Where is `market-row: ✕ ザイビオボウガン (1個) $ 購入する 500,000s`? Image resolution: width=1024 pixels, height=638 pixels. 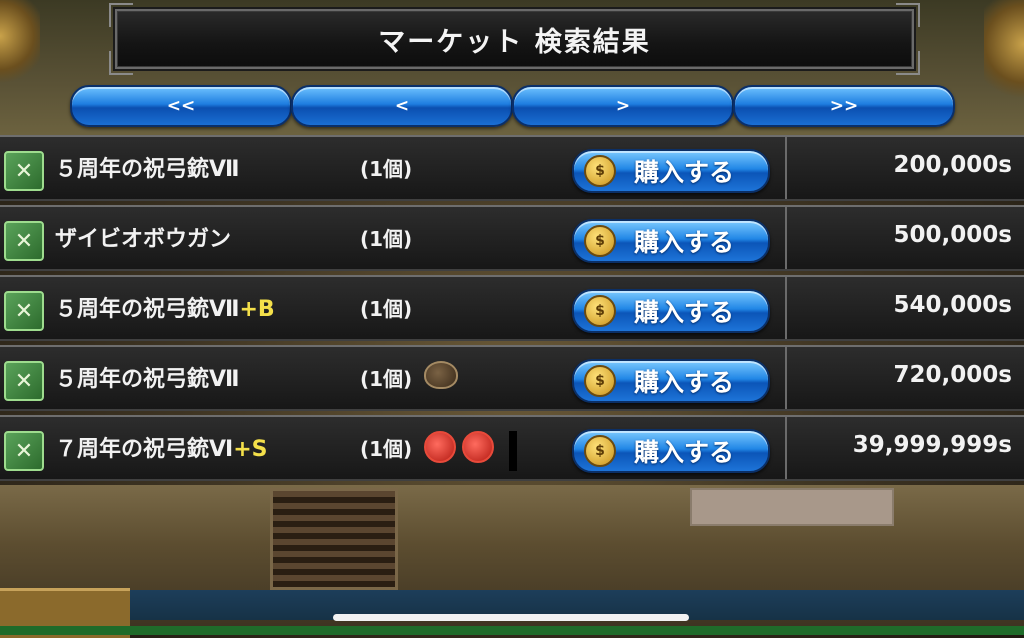
market-row: ✕ ザイビオボウガン (1個) $ 購入する 500,000s is located at coordinates (512, 238).